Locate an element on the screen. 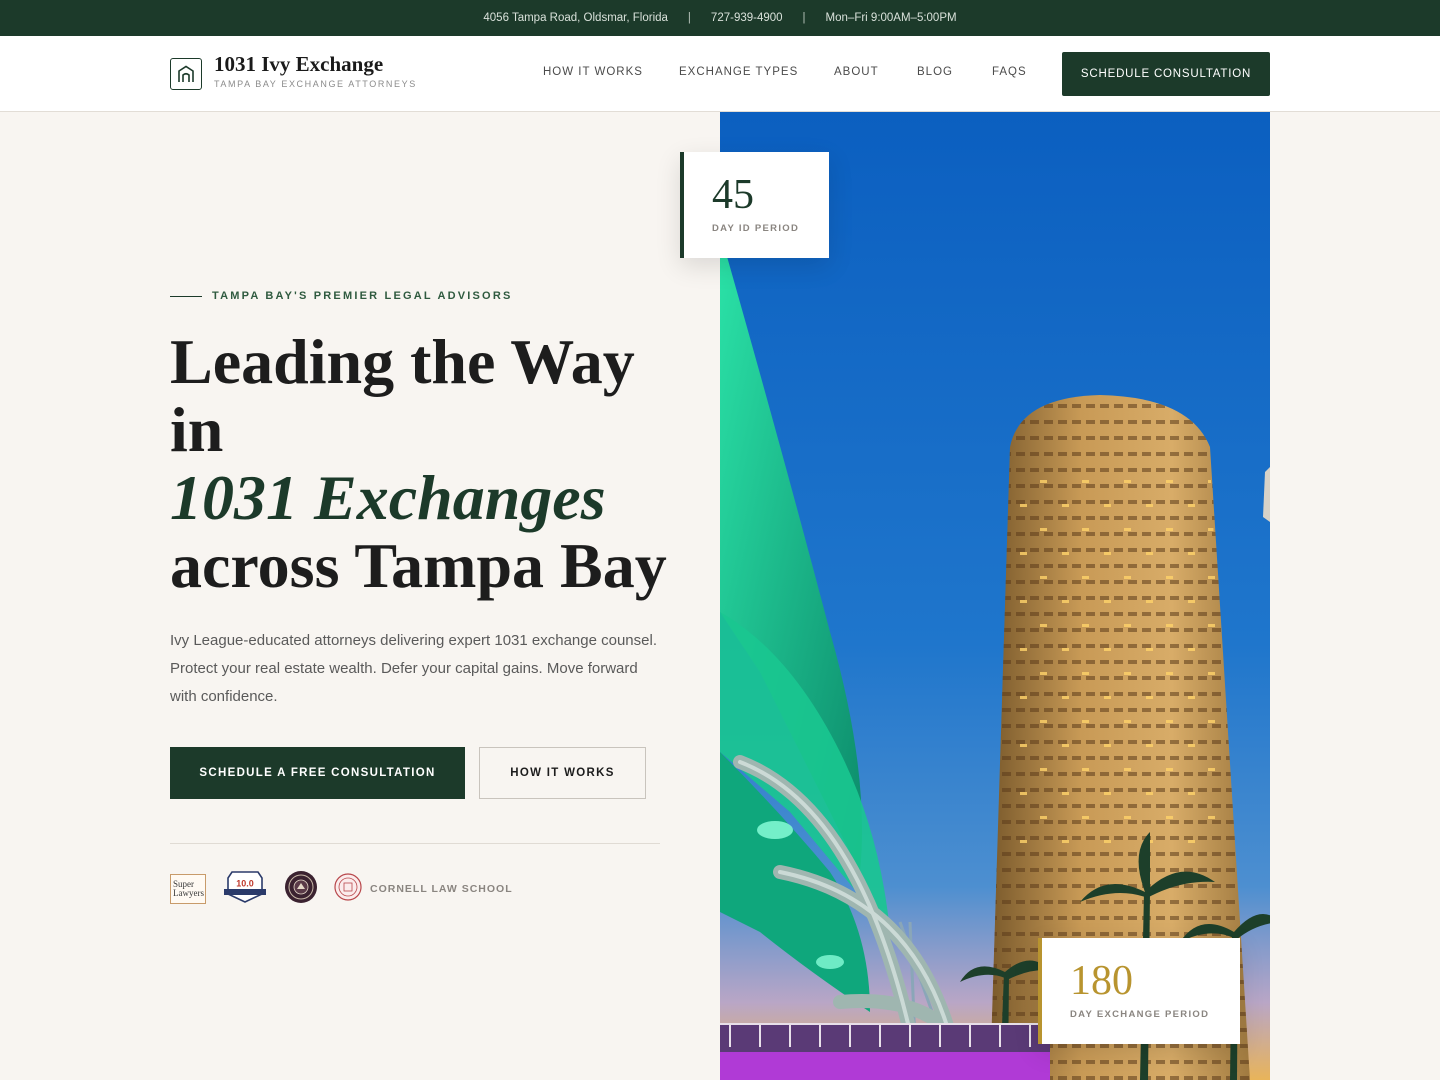  cornell-label: CORNELL LAW SCHOOL is located at coordinates (441, 889).